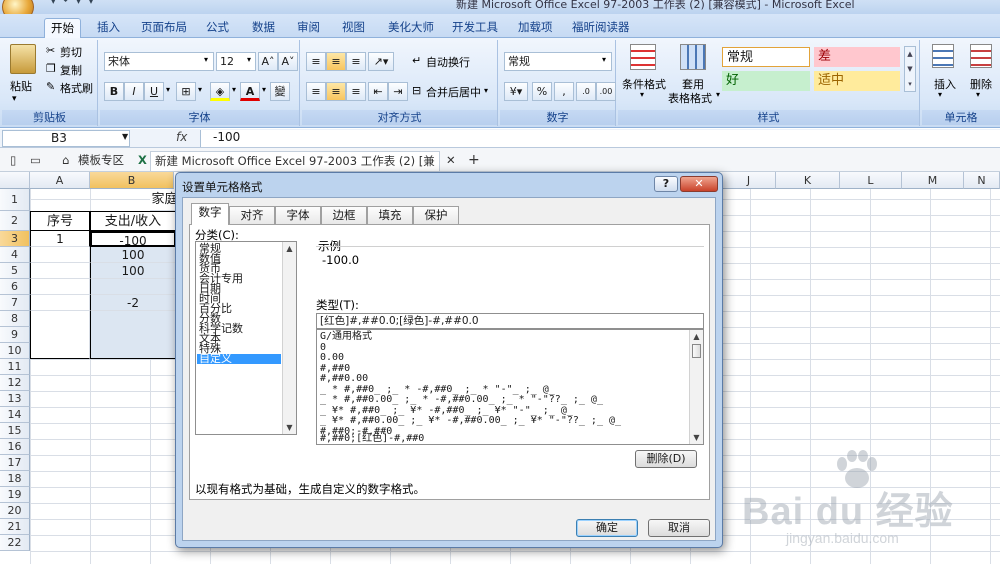 This screenshot has width=1000, height=564. What do you see at coordinates (448, 62) in the screenshot?
I see `wrap-text-button: 自动换行` at bounding box center [448, 62].